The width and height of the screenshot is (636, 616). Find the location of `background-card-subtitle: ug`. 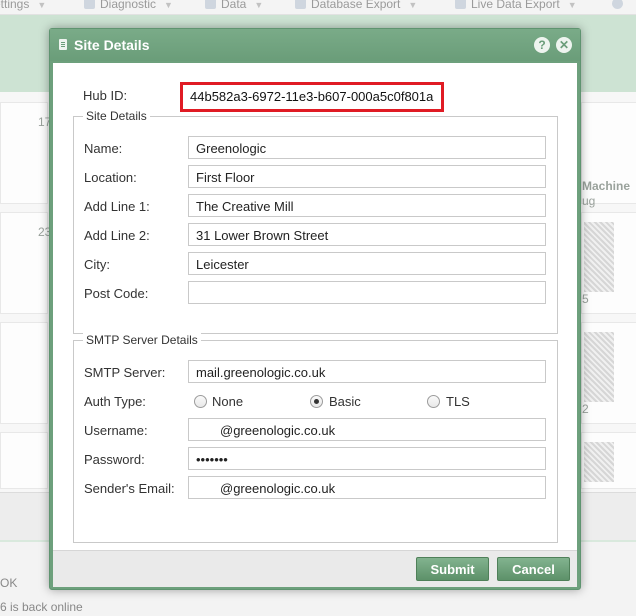

background-card-subtitle: ug is located at coordinates (589, 201).